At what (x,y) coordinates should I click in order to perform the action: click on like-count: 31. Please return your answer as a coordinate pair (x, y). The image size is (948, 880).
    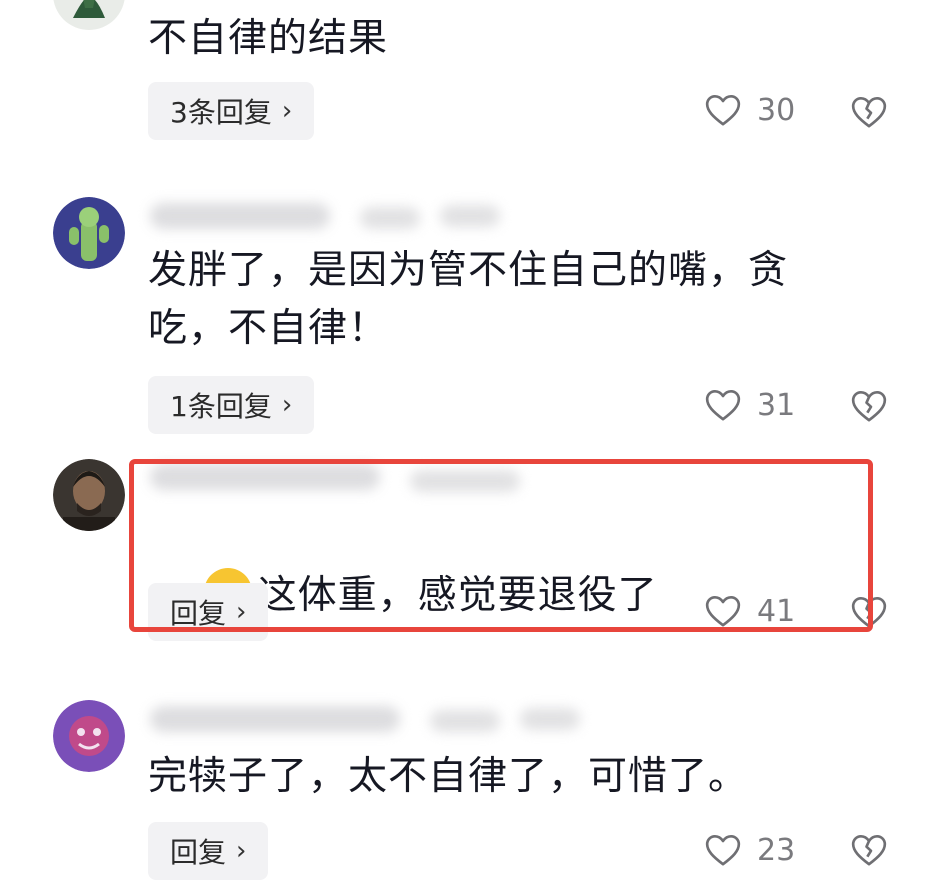
    Looking at the image, I should click on (776, 405).